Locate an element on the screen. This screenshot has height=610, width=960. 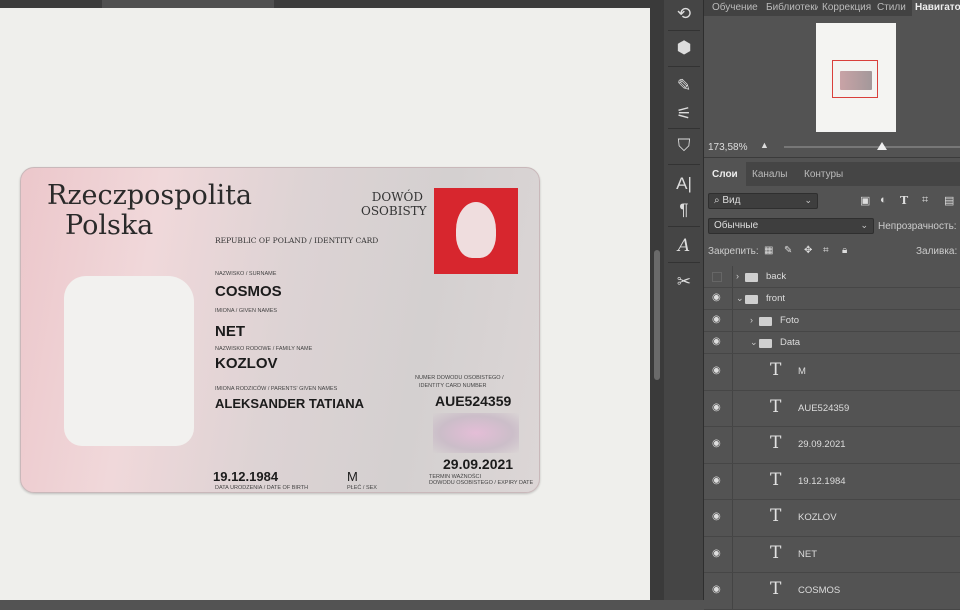
history-icon: ⟲ is located at coordinates (684, 14).